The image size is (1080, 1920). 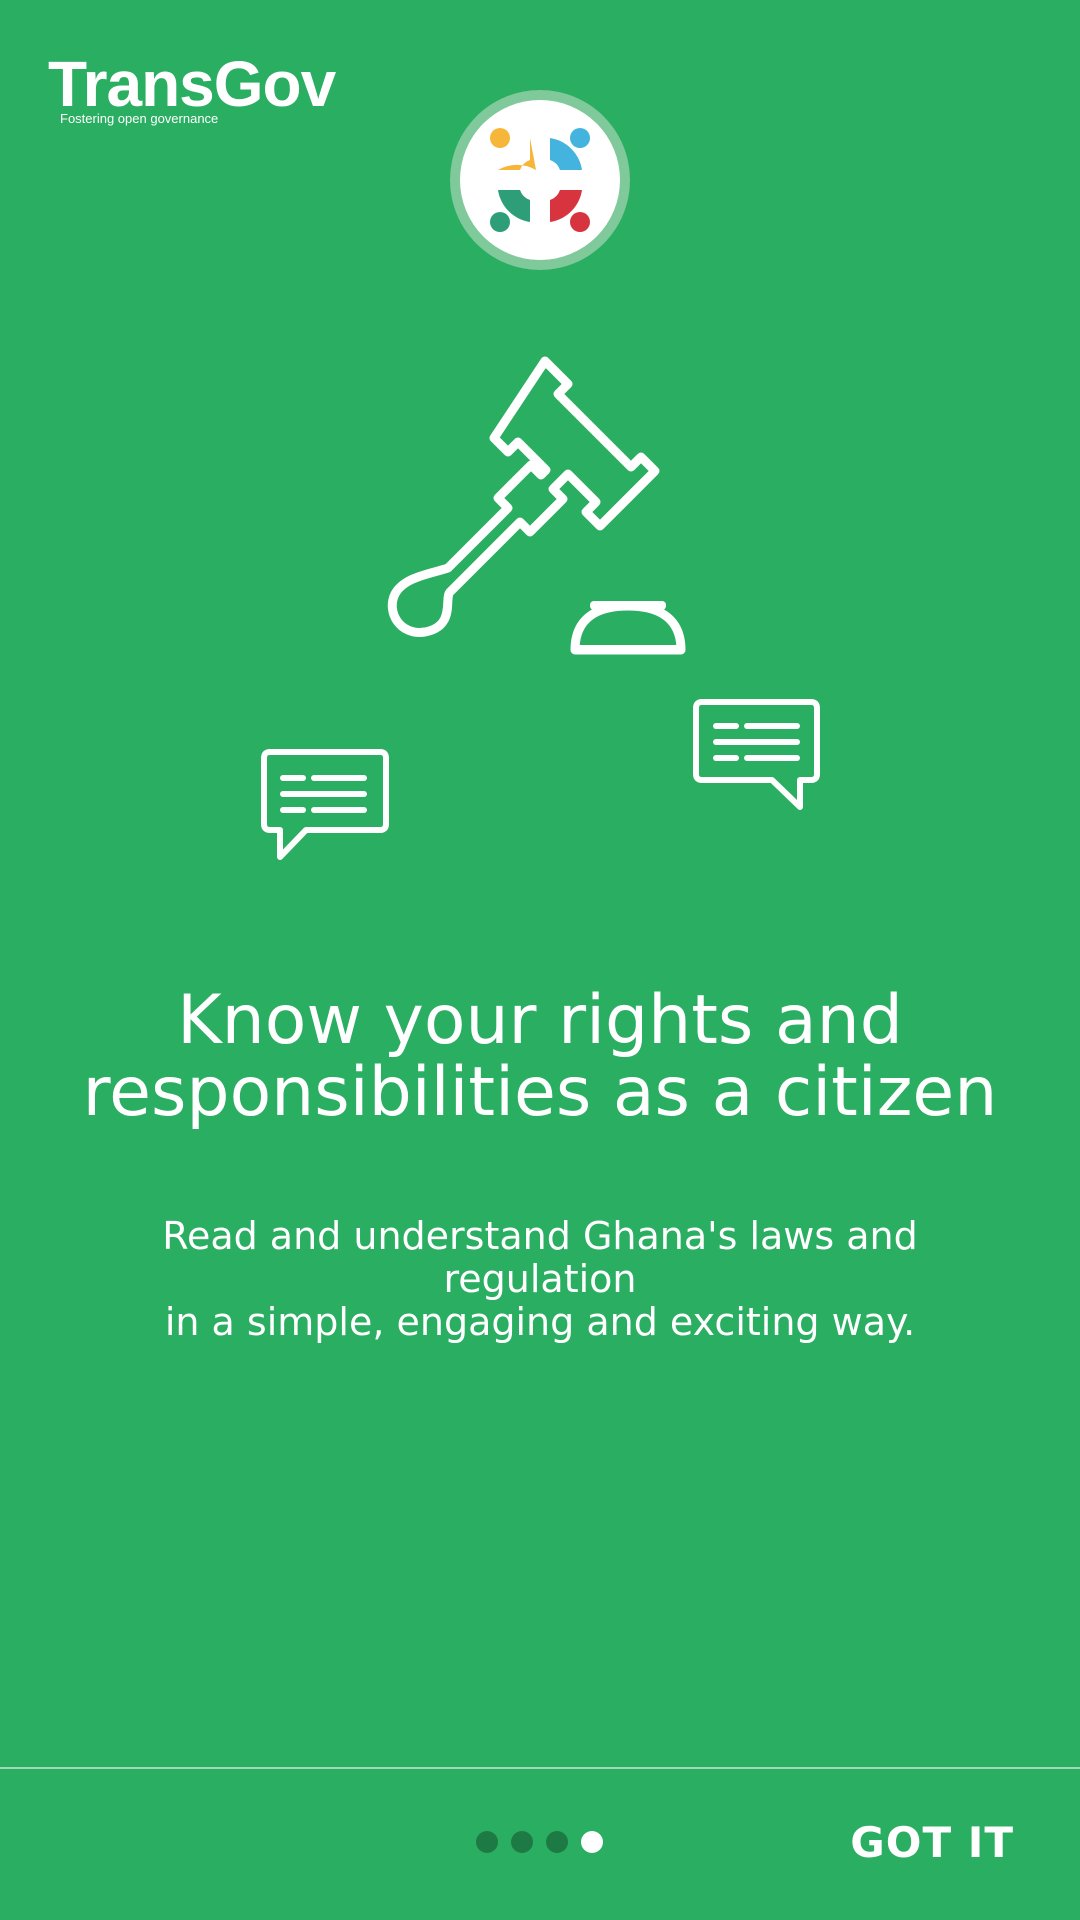 What do you see at coordinates (540, 1322) in the screenshot?
I see `description-line-2: in a simple, engaging and exciting way.` at bounding box center [540, 1322].